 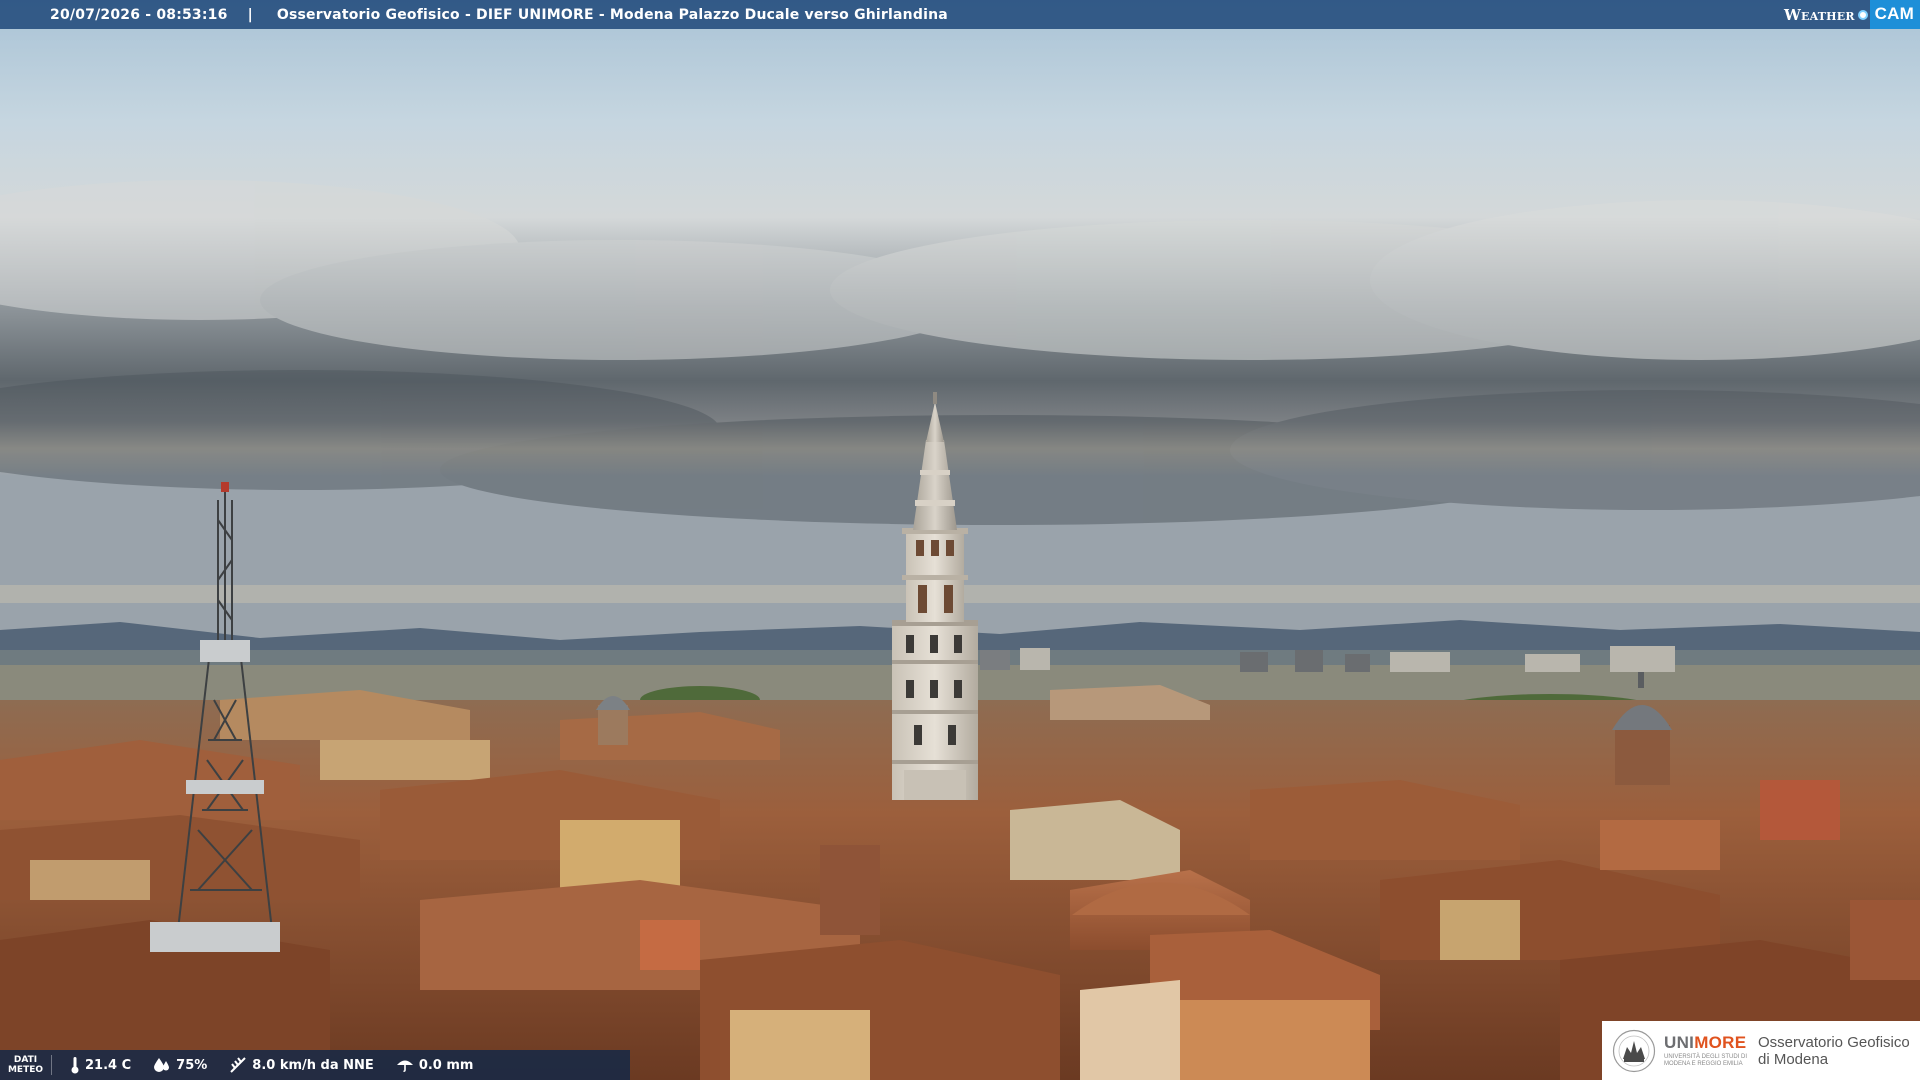 What do you see at coordinates (1793, 1059) in the screenshot?
I see `observatory-line2: di Modena` at bounding box center [1793, 1059].